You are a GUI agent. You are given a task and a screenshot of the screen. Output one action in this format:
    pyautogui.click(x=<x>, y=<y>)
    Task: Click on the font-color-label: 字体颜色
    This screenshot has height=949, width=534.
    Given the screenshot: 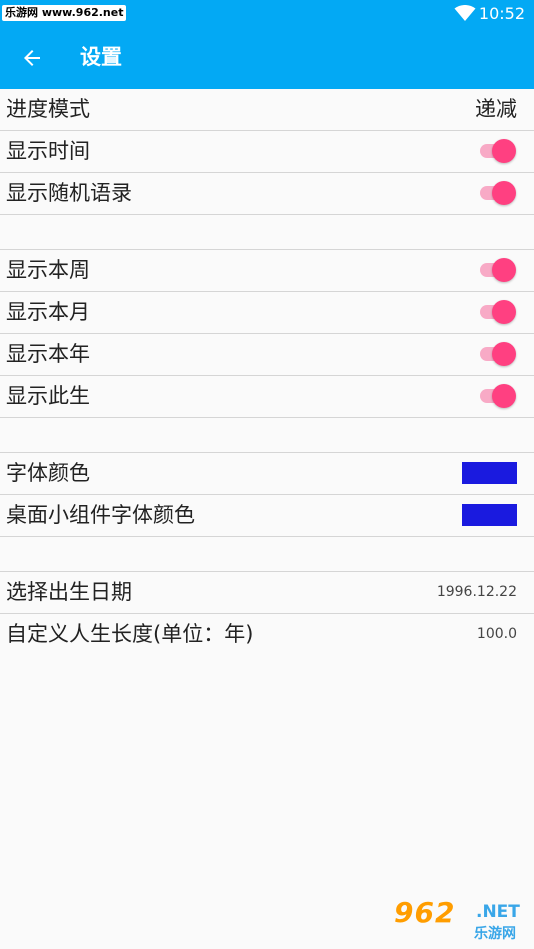 What is the action you would take?
    pyautogui.click(x=48, y=473)
    